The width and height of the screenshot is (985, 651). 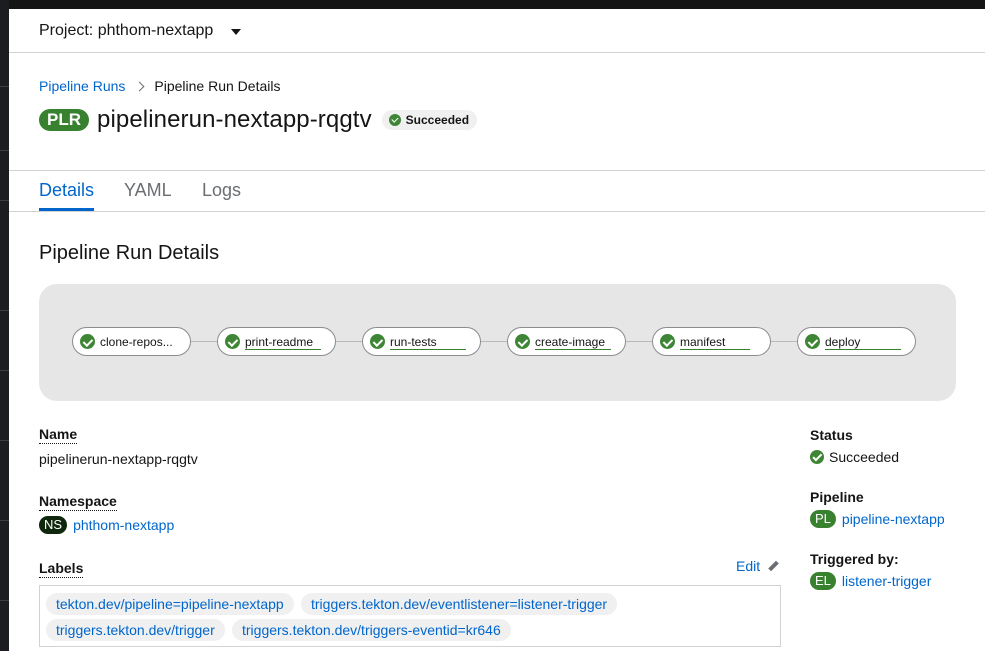 I want to click on status-label: Status, so click(x=831, y=435).